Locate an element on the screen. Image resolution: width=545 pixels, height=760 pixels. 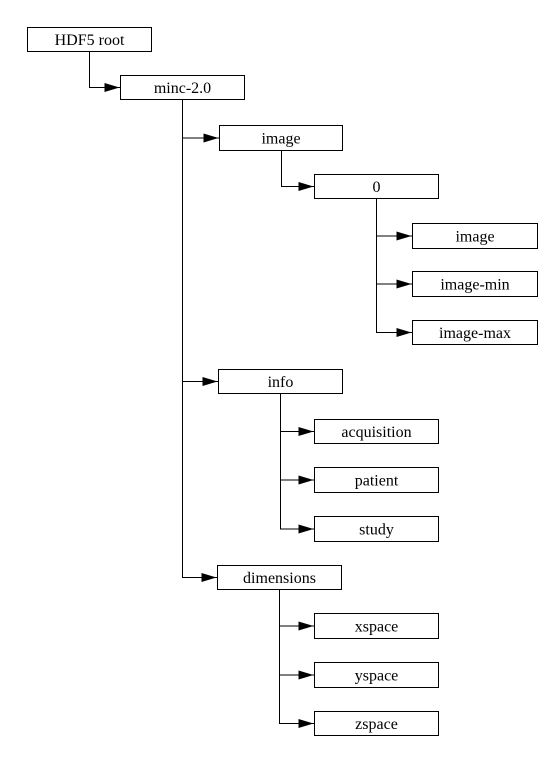
node-minc: minc-2.0 is located at coordinates (182, 87).